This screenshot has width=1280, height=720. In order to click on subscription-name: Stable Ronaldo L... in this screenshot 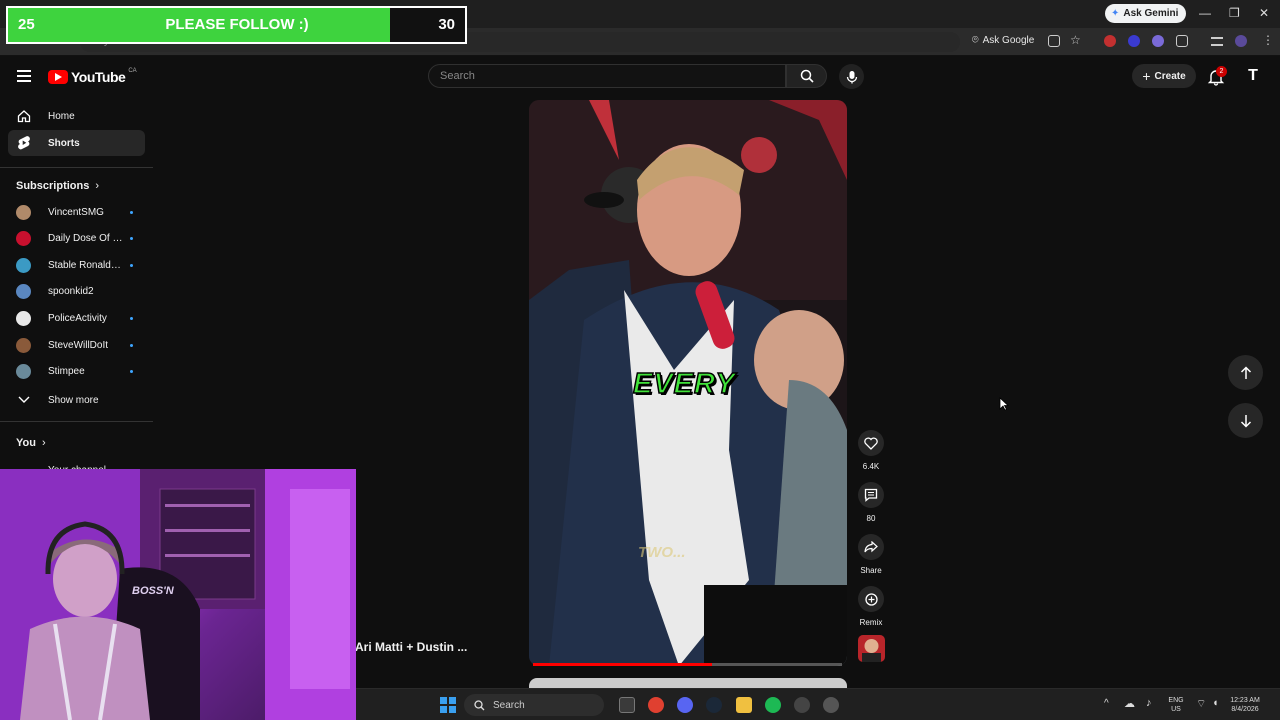, I will do `click(86, 265)`.